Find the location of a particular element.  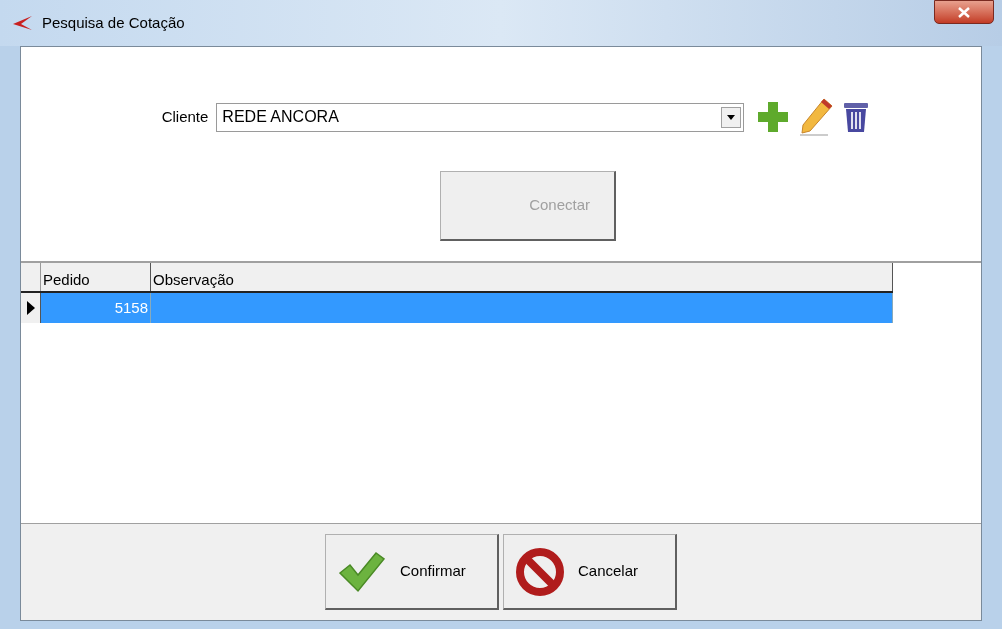

close-button is located at coordinates (964, 12).